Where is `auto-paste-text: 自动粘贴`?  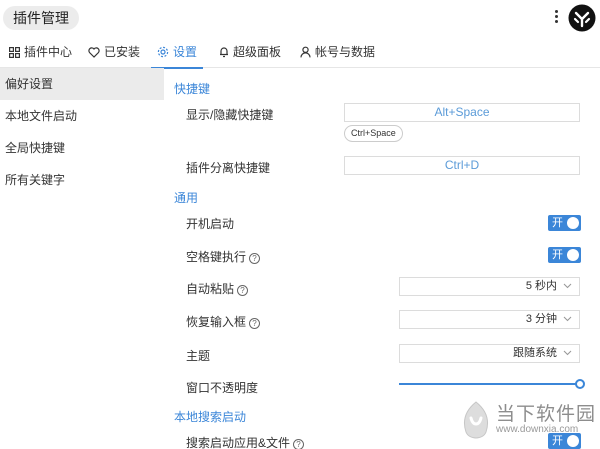
auto-paste-text: 自动粘贴 is located at coordinates (210, 289).